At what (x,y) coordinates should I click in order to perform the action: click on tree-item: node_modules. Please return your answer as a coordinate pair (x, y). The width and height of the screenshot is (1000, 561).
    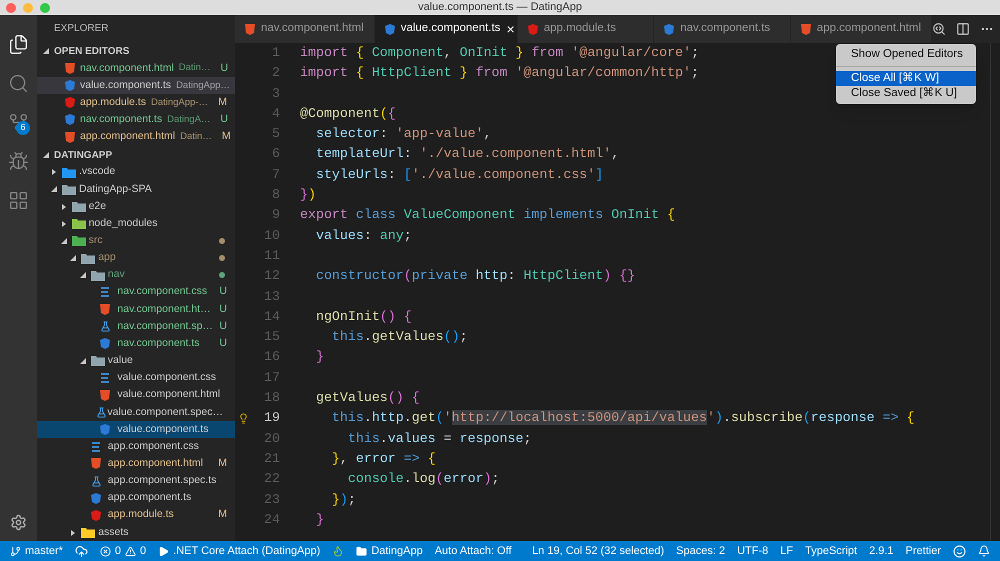
    Looking at the image, I should click on (136, 223).